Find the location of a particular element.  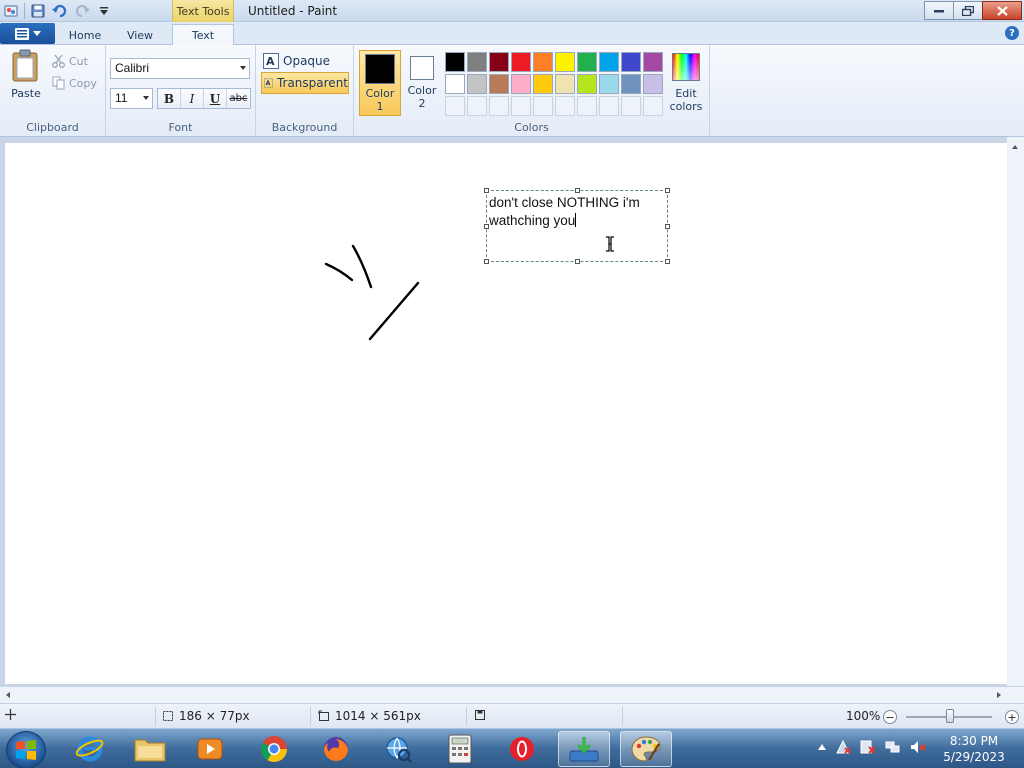

transparent-button: A Transparent is located at coordinates (305, 83).